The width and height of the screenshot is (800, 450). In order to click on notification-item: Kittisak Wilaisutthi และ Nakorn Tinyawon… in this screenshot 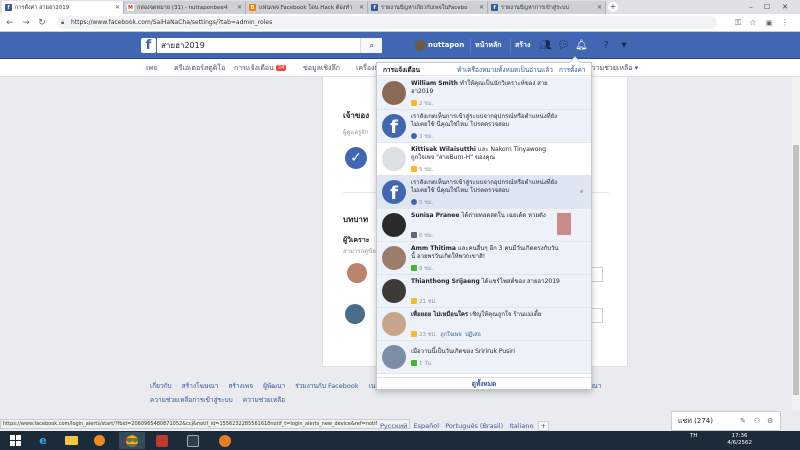, I will do `click(484, 159)`.